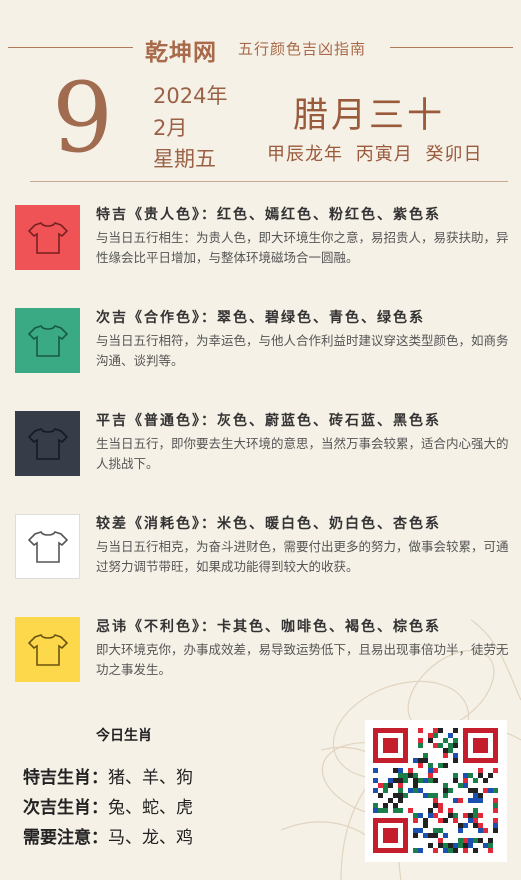  Describe the element at coordinates (268, 421) in the screenshot. I see `color-row-title: 平吉《普通色》：灰色、蔚蓝色、砖石蓝、黑色系` at that location.